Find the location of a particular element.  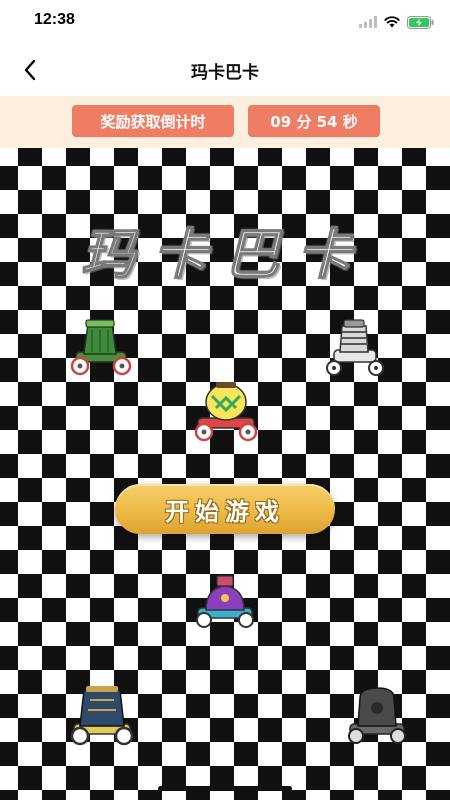

status-icons is located at coordinates (396, 22).